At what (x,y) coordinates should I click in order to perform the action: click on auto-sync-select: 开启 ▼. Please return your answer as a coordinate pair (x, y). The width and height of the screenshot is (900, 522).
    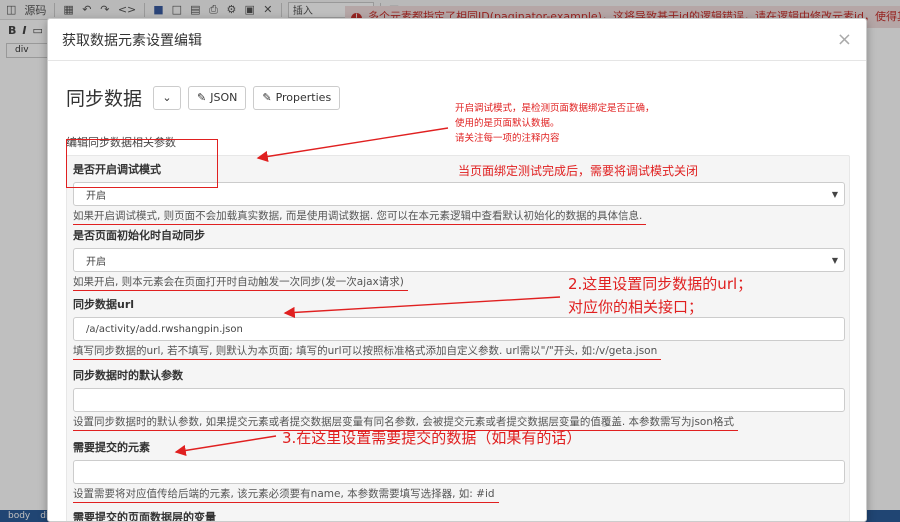
    Looking at the image, I should click on (459, 260).